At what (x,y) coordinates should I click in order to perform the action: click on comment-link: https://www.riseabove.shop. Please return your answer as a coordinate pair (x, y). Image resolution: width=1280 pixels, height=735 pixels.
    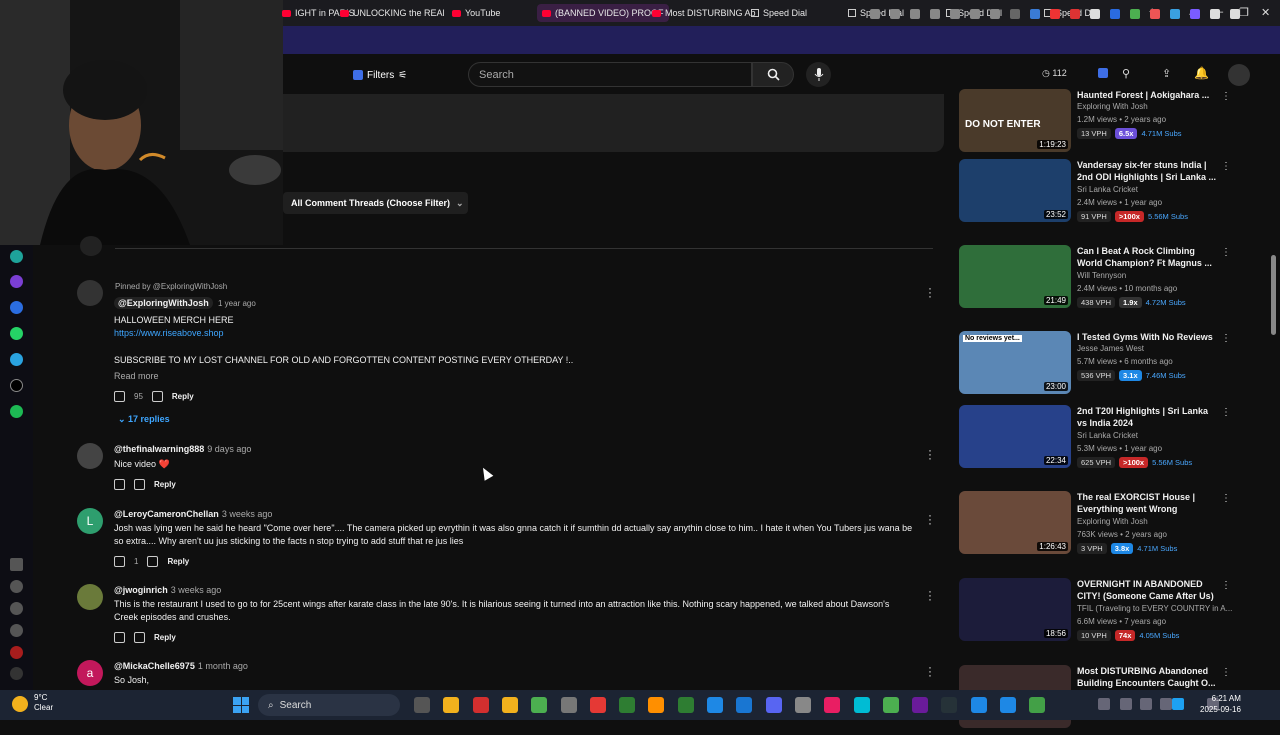
    Looking at the image, I should click on (169, 333).